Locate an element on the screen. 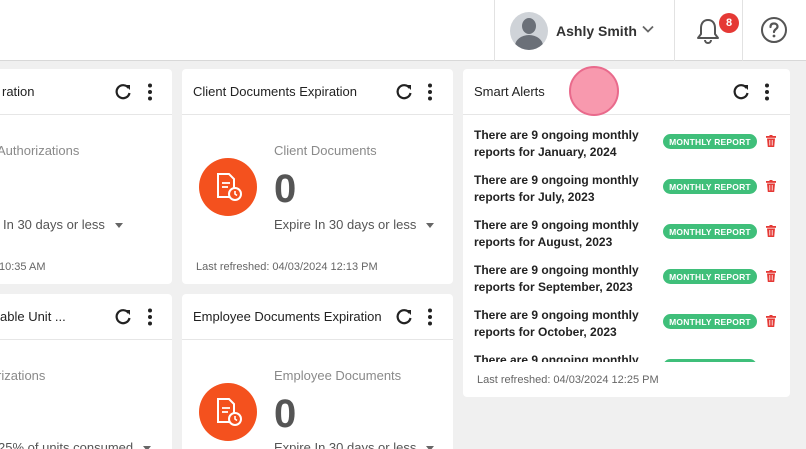 The width and height of the screenshot is (806, 449). notifications-button: 8 is located at coordinates (708, 30).